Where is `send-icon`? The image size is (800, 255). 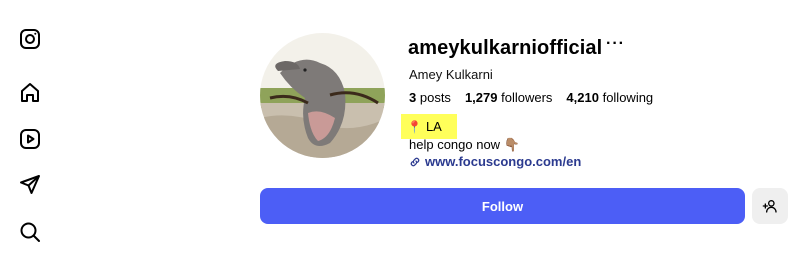
send-icon is located at coordinates (30, 185).